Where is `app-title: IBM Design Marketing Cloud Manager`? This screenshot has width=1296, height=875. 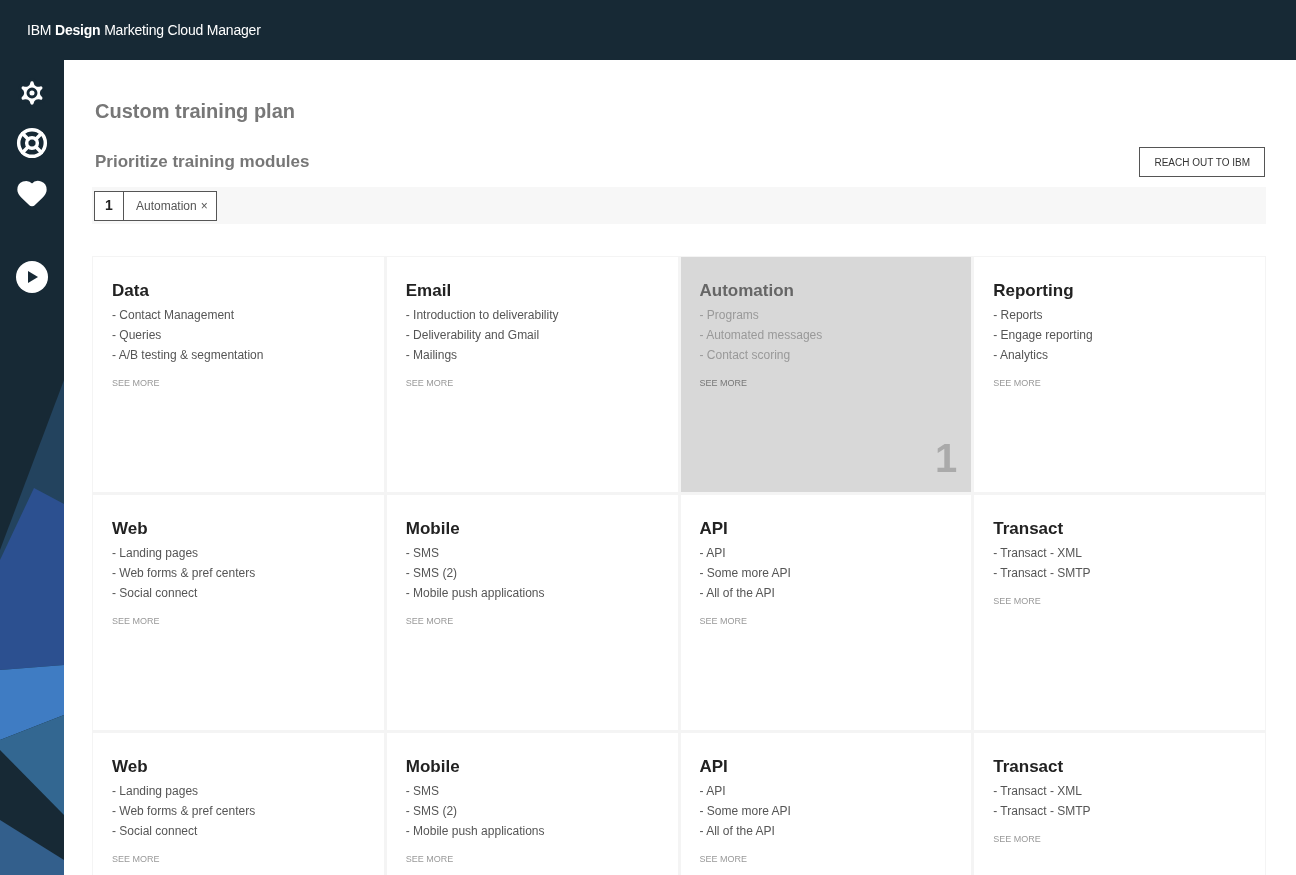
app-title: IBM Design Marketing Cloud Manager is located at coordinates (144, 30).